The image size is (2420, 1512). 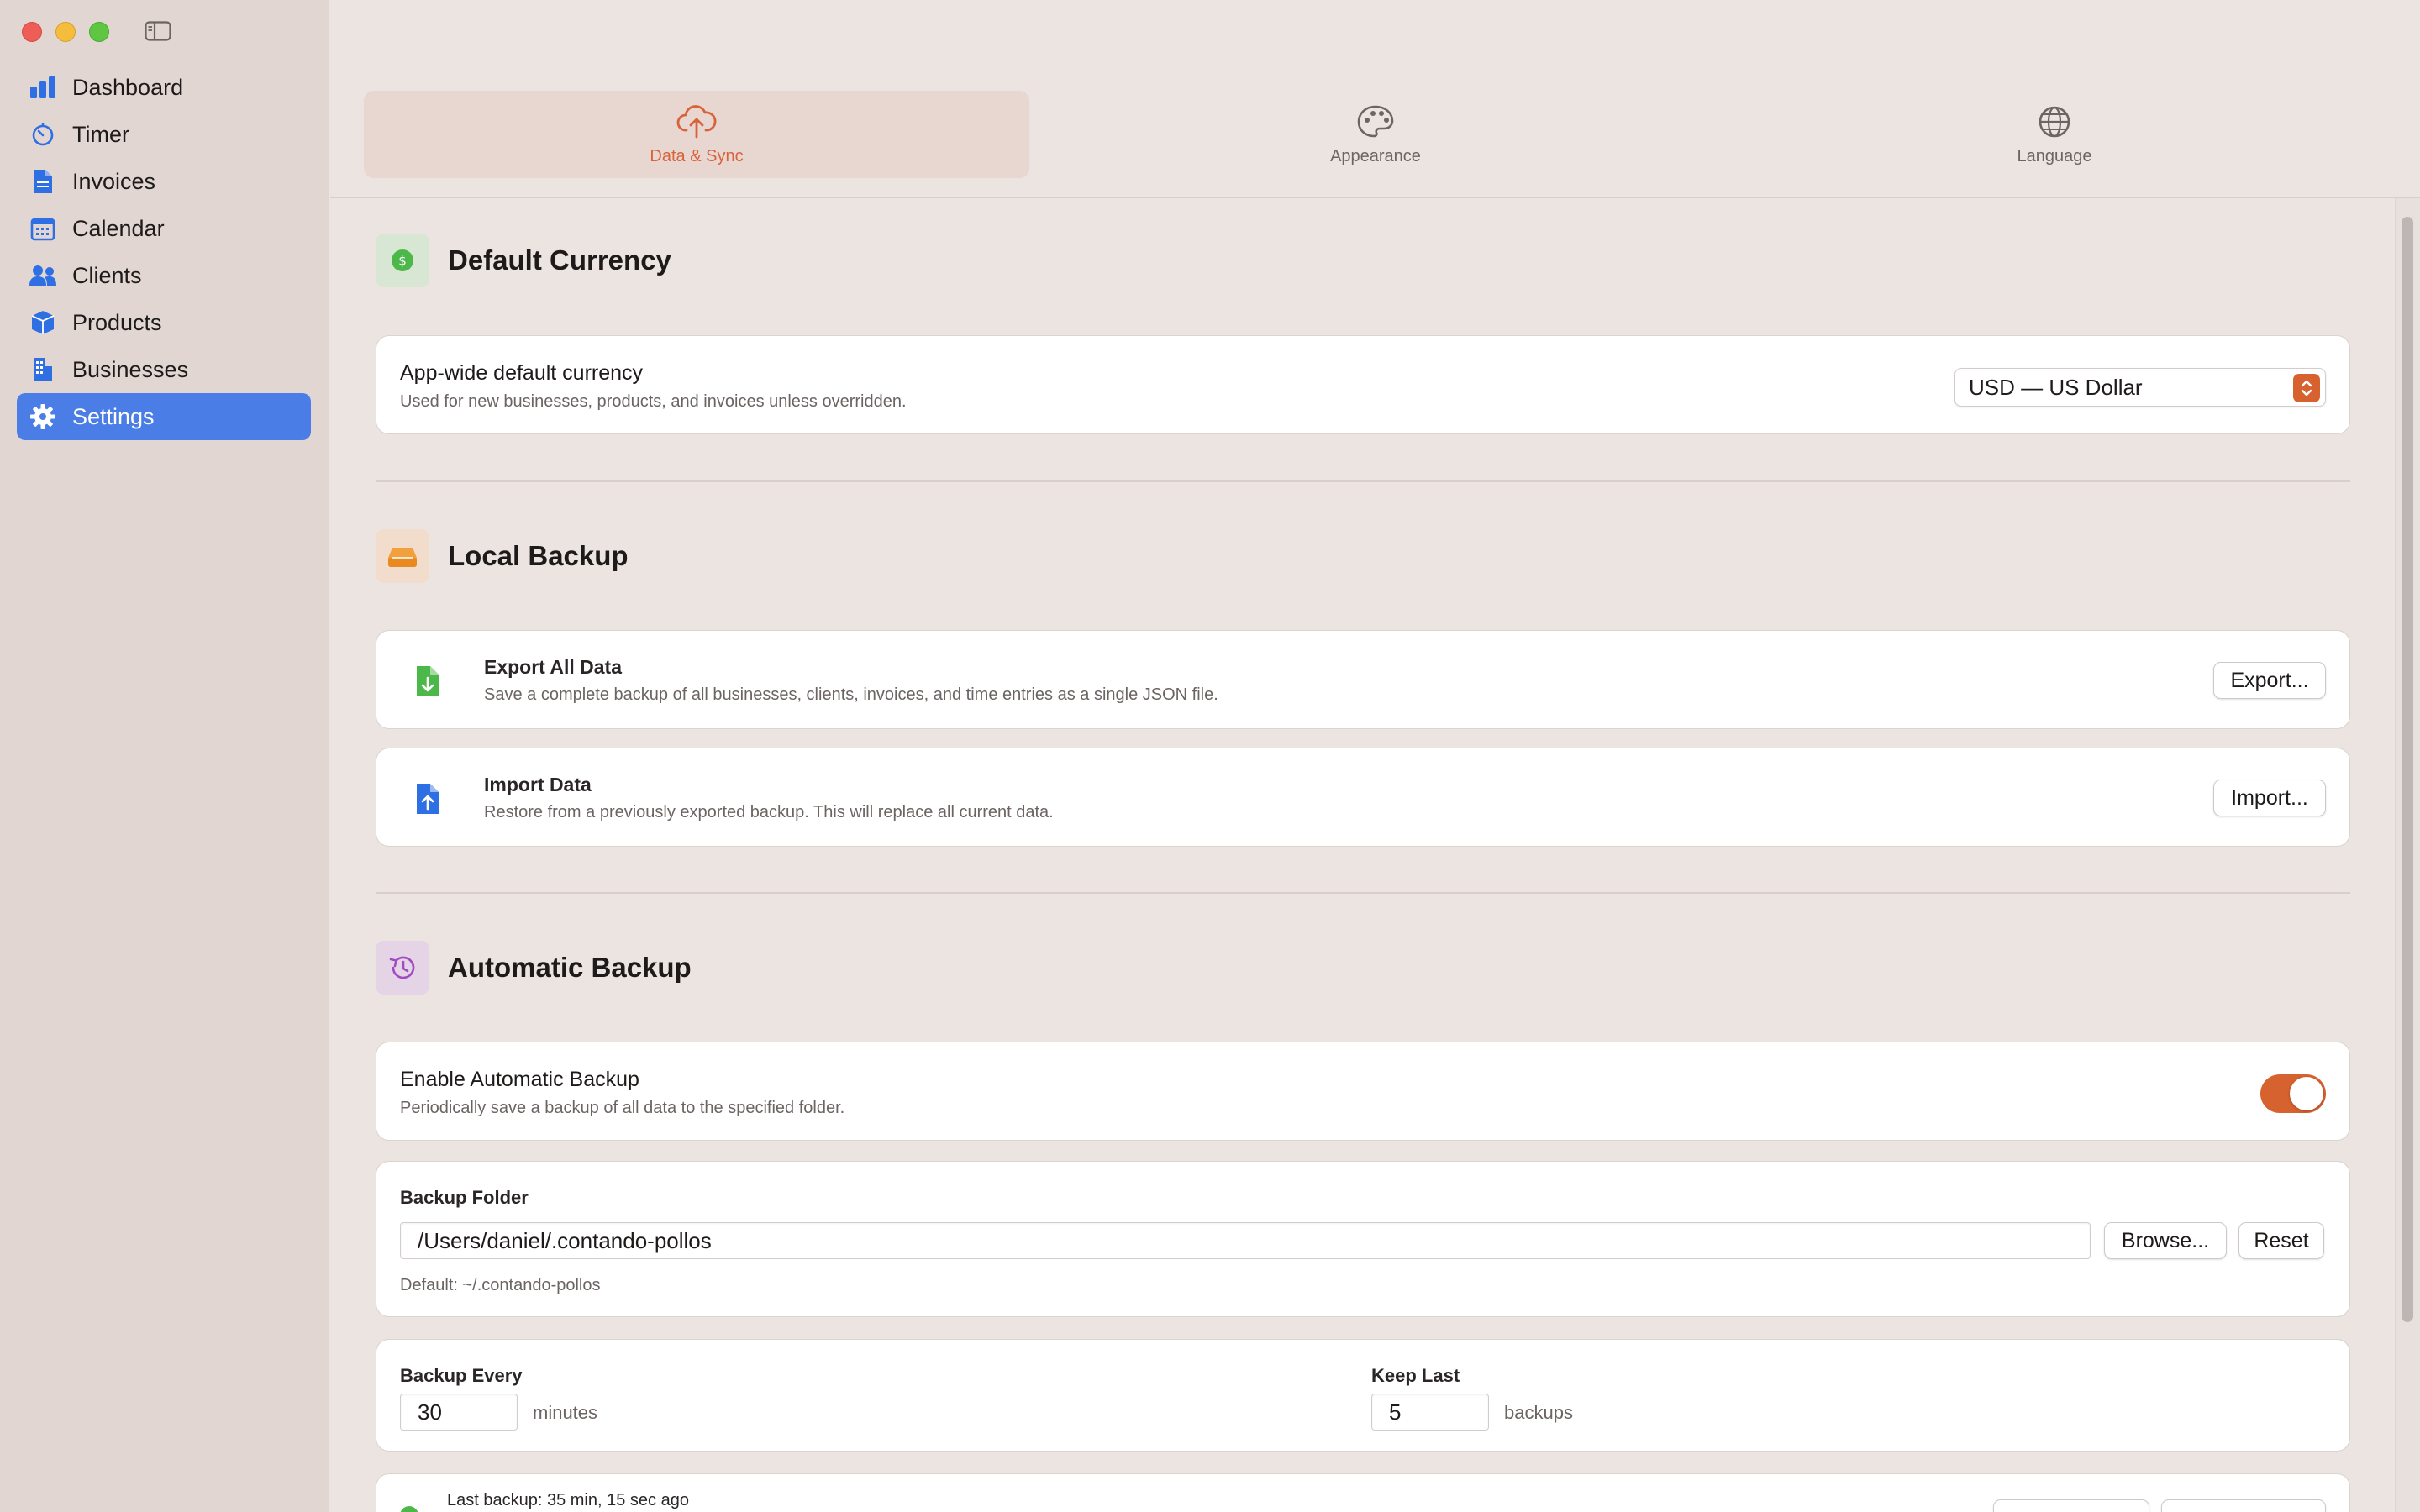 I want to click on keep-last-label: Keep Last, so click(x=1415, y=1375).